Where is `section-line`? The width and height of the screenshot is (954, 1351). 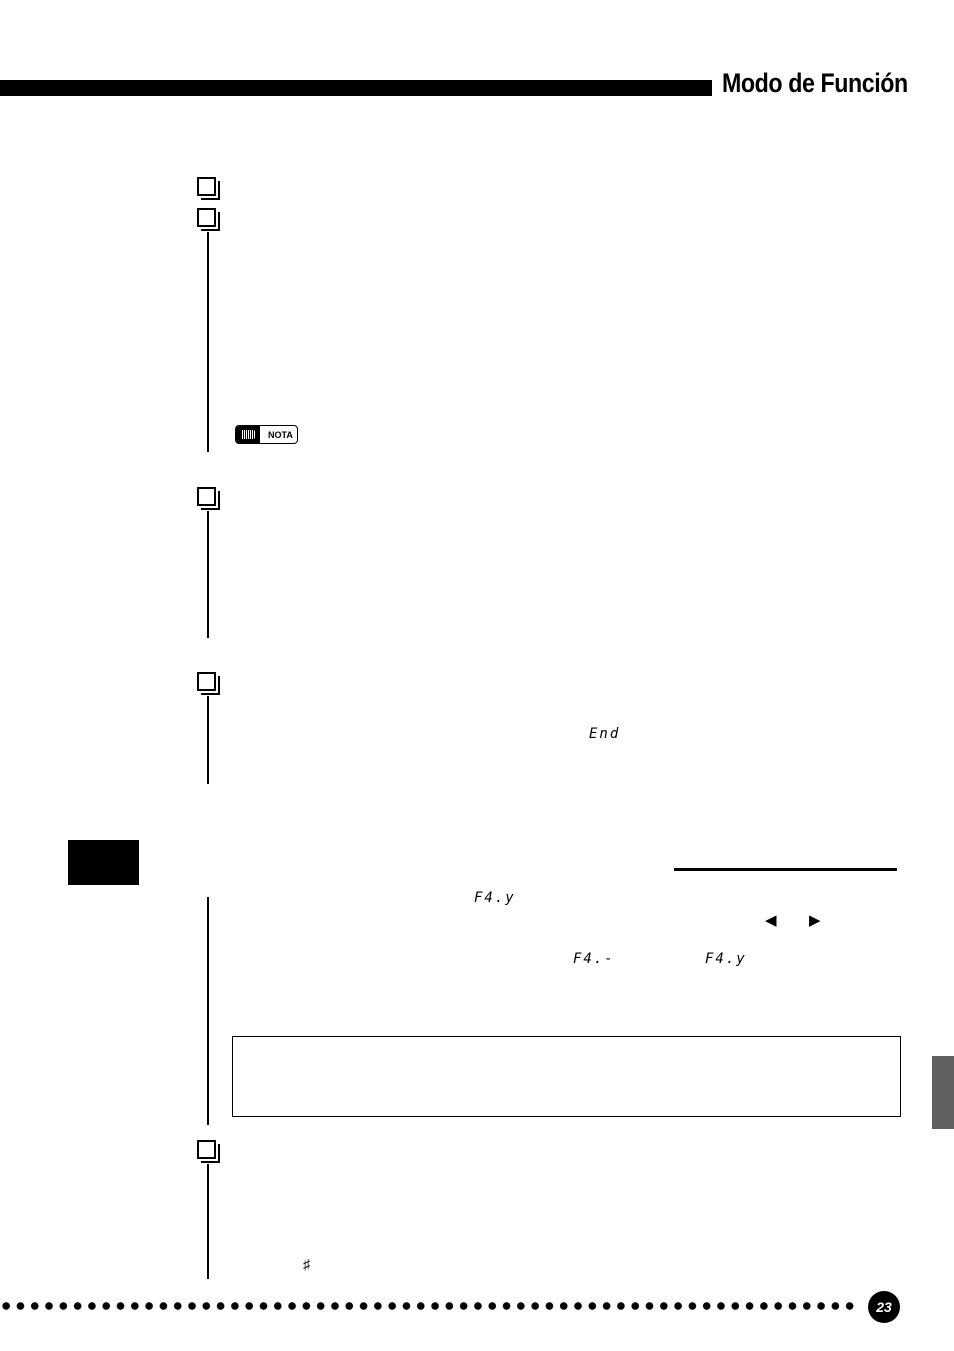 section-line is located at coordinates (208, 1011).